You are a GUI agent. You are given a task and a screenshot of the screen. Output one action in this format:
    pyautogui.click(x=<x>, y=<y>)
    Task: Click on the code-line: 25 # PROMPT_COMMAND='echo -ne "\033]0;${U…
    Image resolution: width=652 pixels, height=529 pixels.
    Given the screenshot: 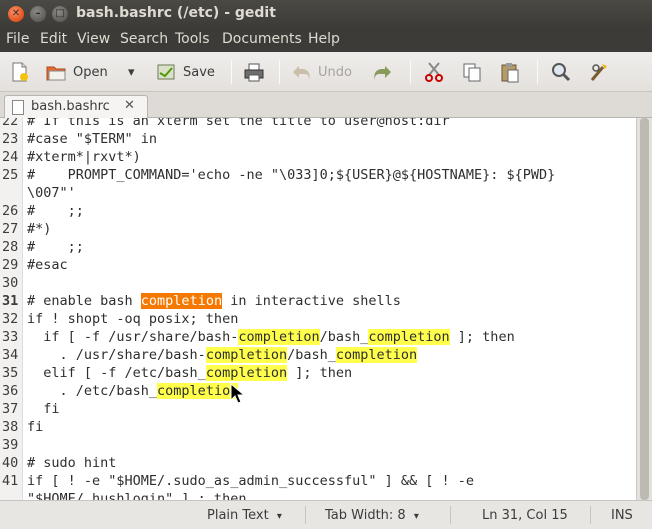 What is the action you would take?
    pyautogui.click(x=318, y=175)
    